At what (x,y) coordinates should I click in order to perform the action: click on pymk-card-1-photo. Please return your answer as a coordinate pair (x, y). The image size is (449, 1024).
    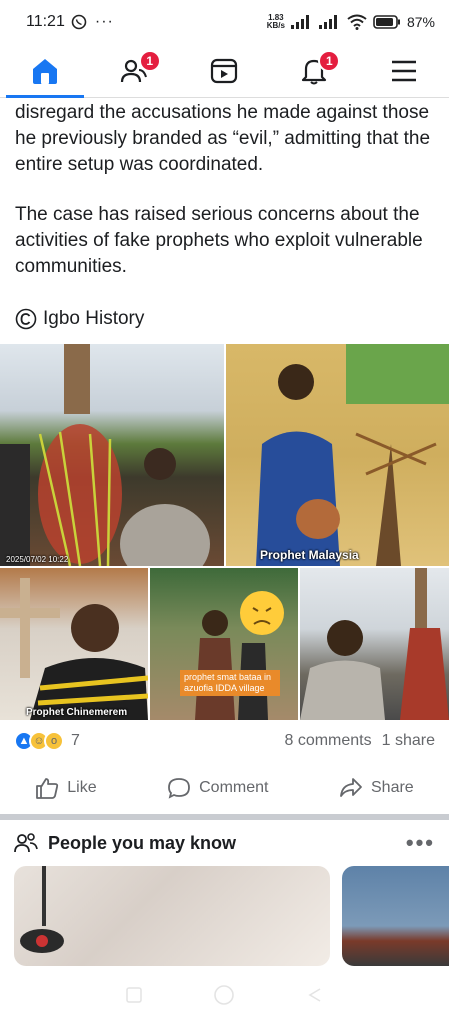
    Looking at the image, I should click on (42, 909).